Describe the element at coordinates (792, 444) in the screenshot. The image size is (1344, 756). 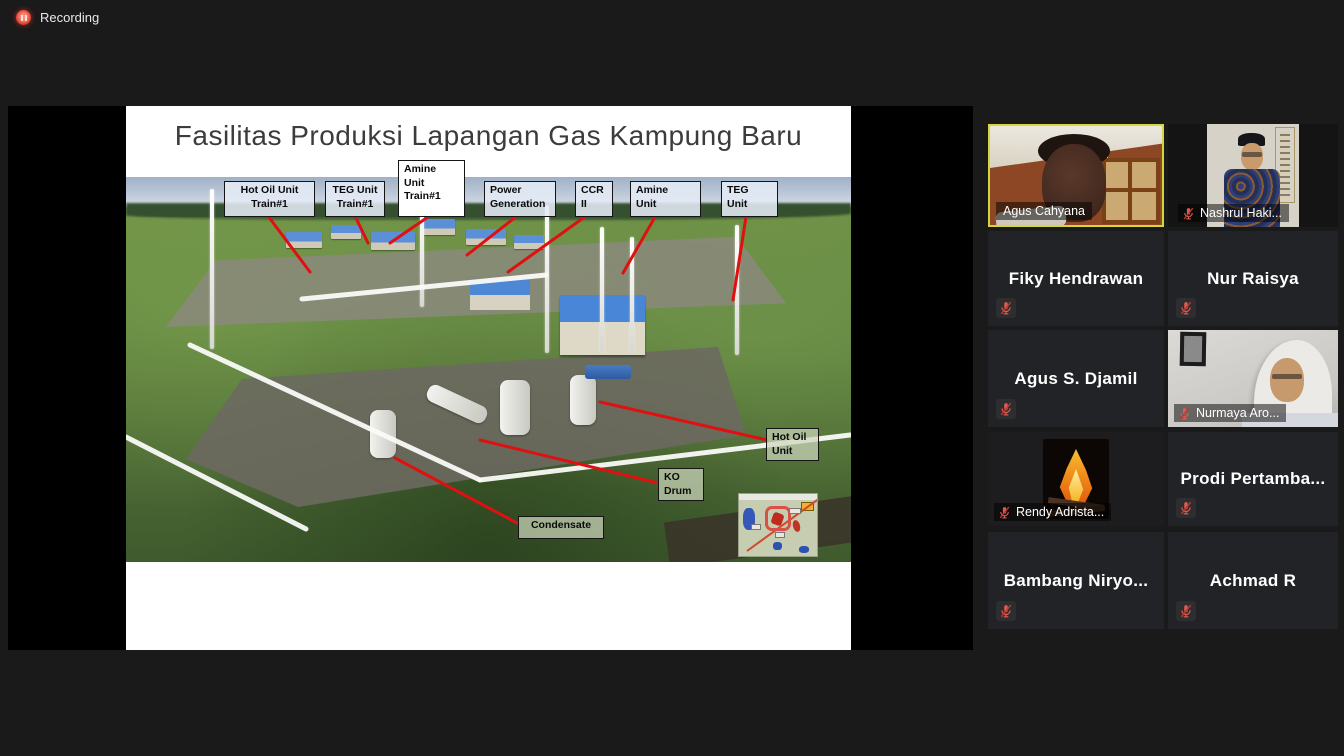
I see `label-hot-oil-unit: Hot Oil Unit` at that location.